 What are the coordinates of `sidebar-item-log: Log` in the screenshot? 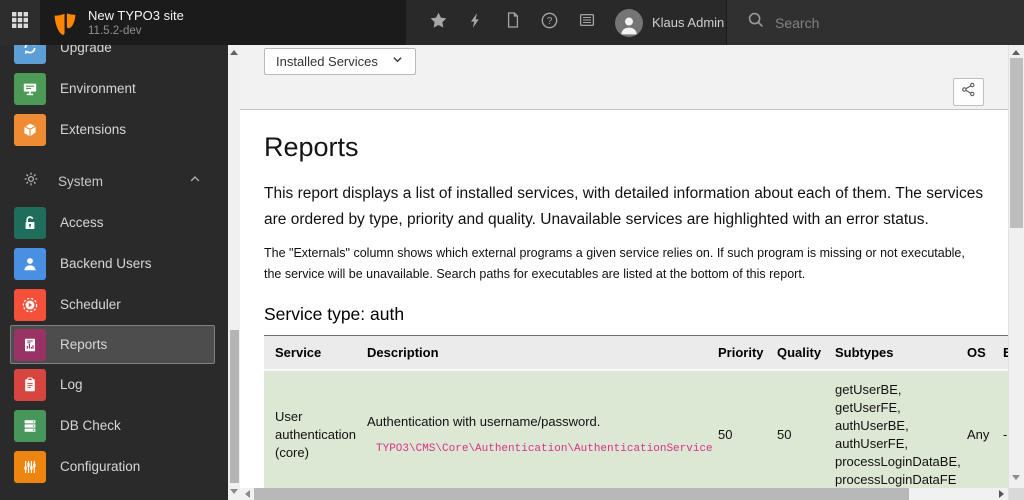 It's located at (114, 384).